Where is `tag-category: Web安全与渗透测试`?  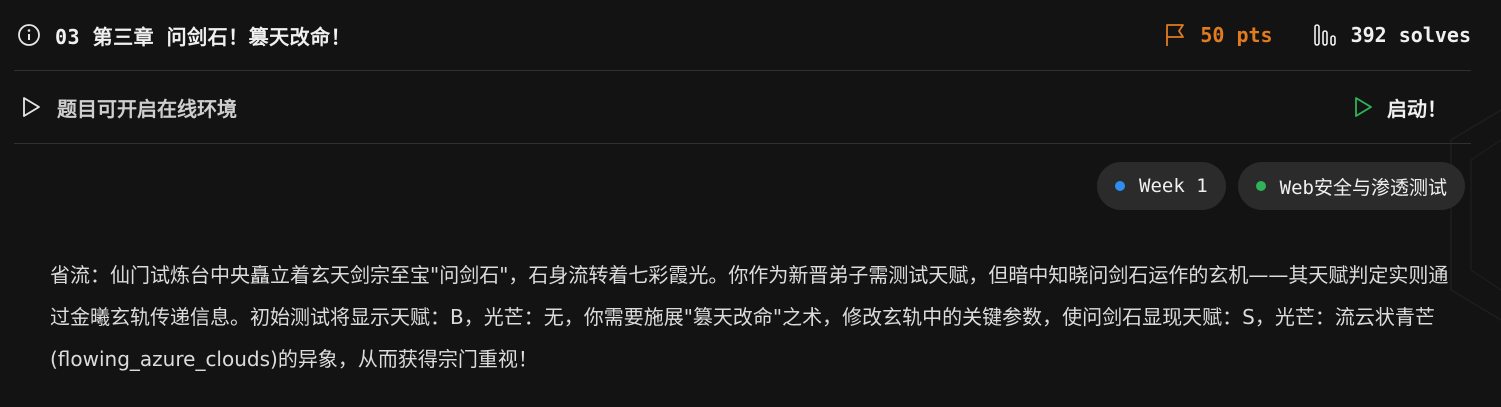 tag-category: Web安全与渗透测试 is located at coordinates (1351, 186).